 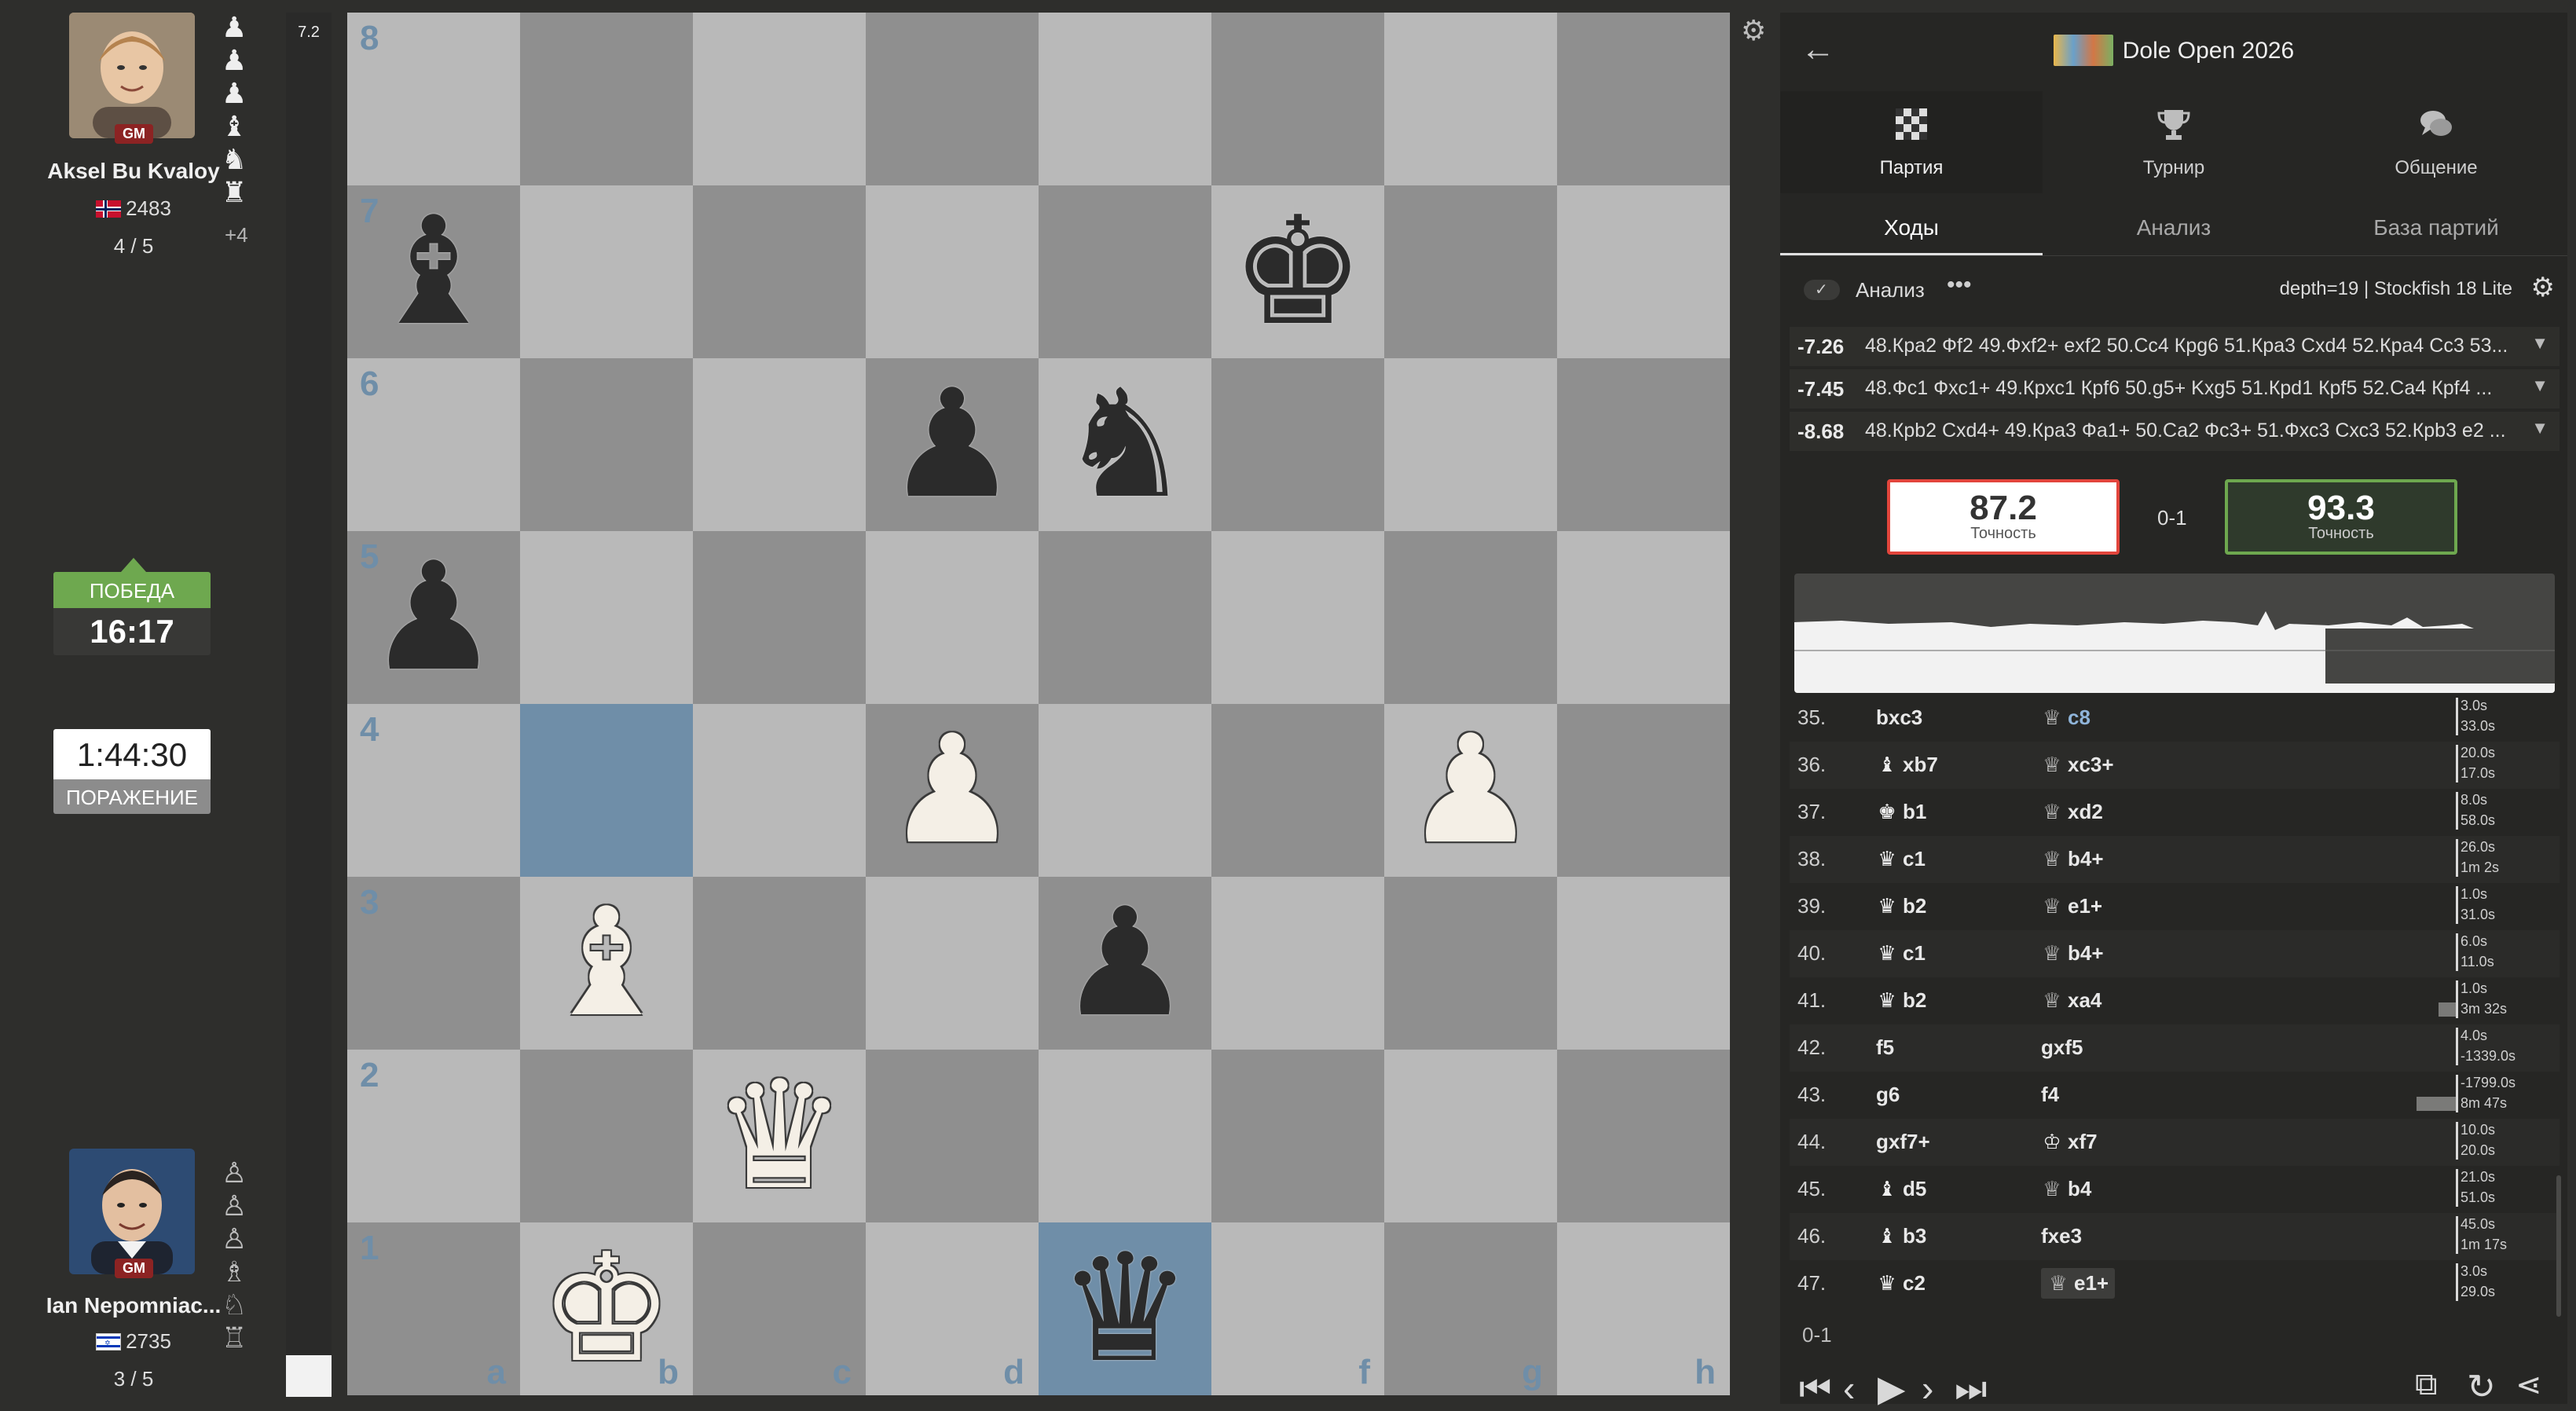 I want to click on square-d3, so click(x=953, y=963).